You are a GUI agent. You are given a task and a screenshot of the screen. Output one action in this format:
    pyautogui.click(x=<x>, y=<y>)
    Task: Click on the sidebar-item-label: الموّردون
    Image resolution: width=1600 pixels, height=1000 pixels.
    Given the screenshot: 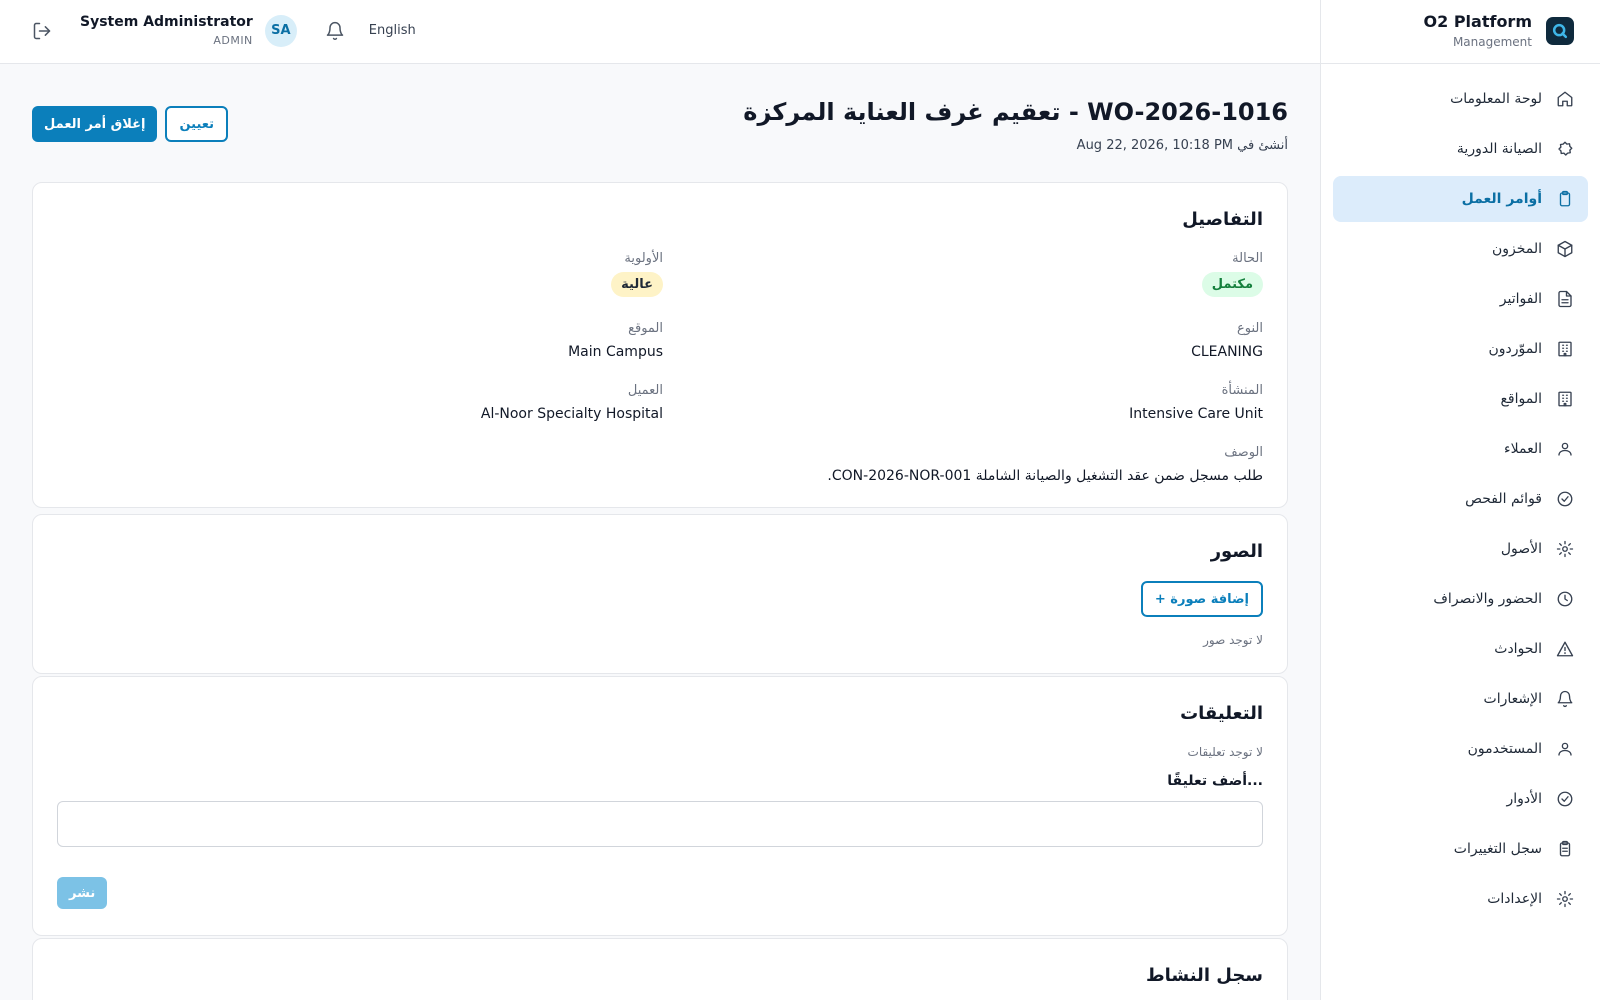 What is the action you would take?
    pyautogui.click(x=1515, y=349)
    